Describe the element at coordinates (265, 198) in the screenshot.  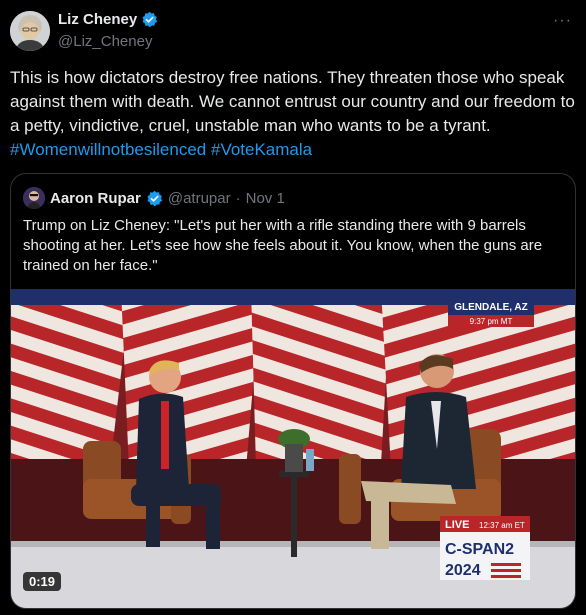
I see `quote-date: Nov 1` at that location.